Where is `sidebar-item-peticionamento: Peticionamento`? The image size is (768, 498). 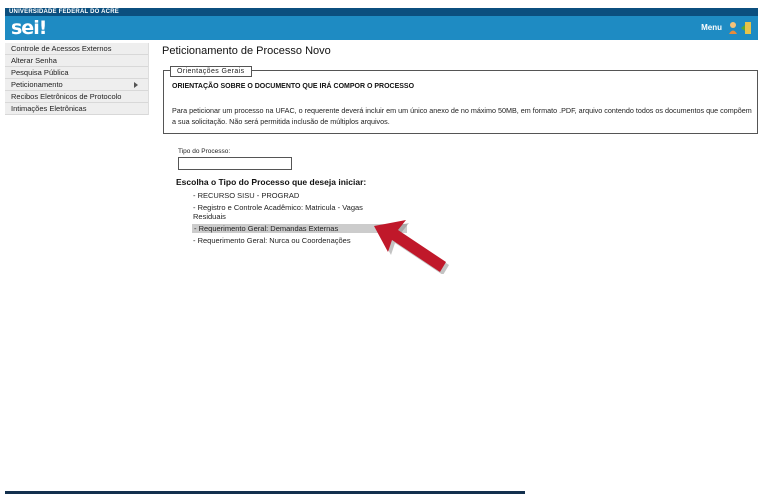
sidebar-item-peticionamento: Peticionamento is located at coordinates (76, 85).